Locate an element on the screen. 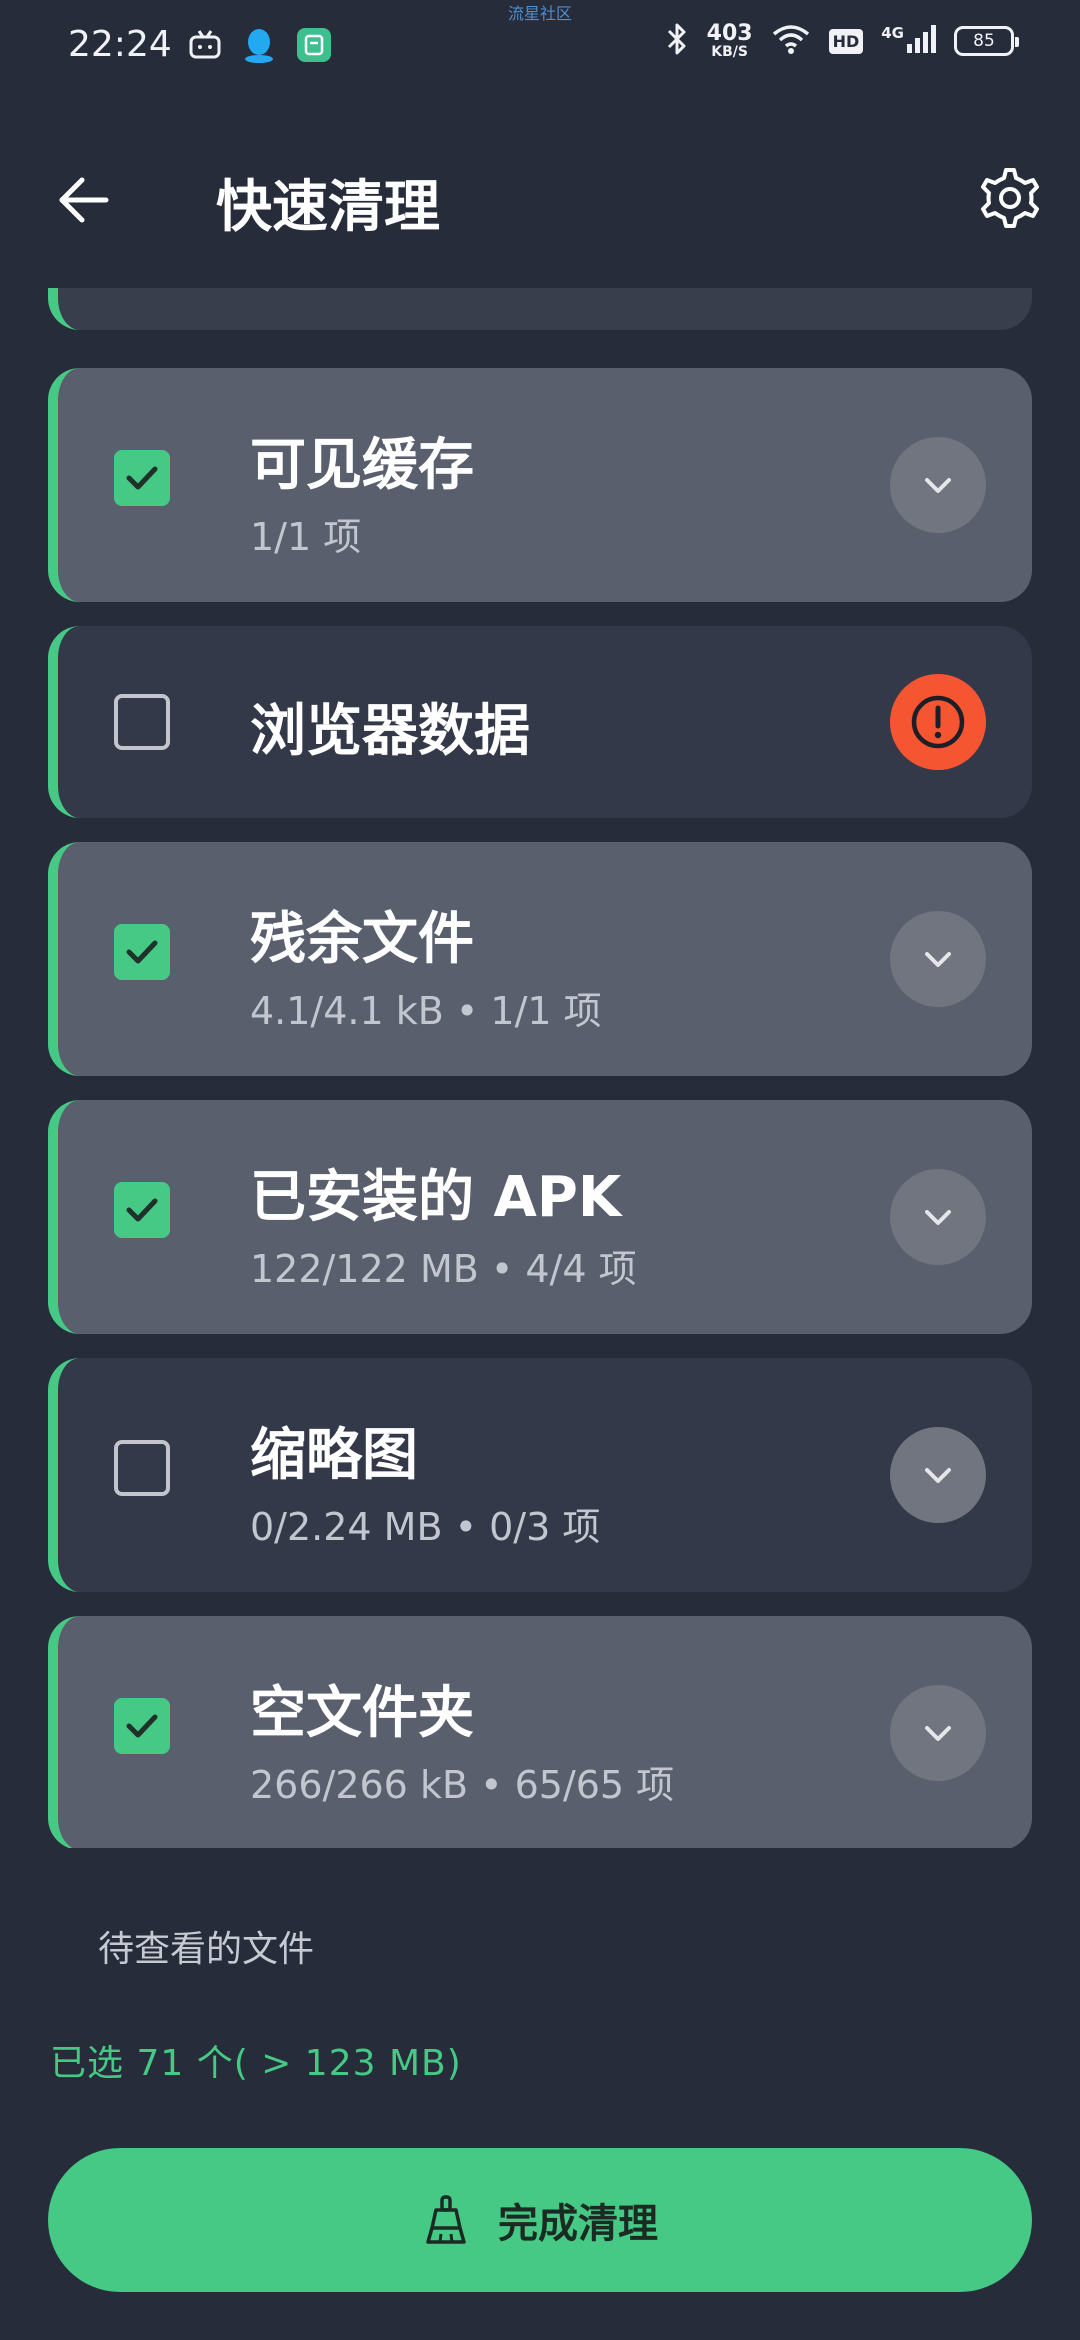 The width and height of the screenshot is (1080, 2340). system-icons: 403 KB/S HD 4G 85 is located at coordinates (842, 40).